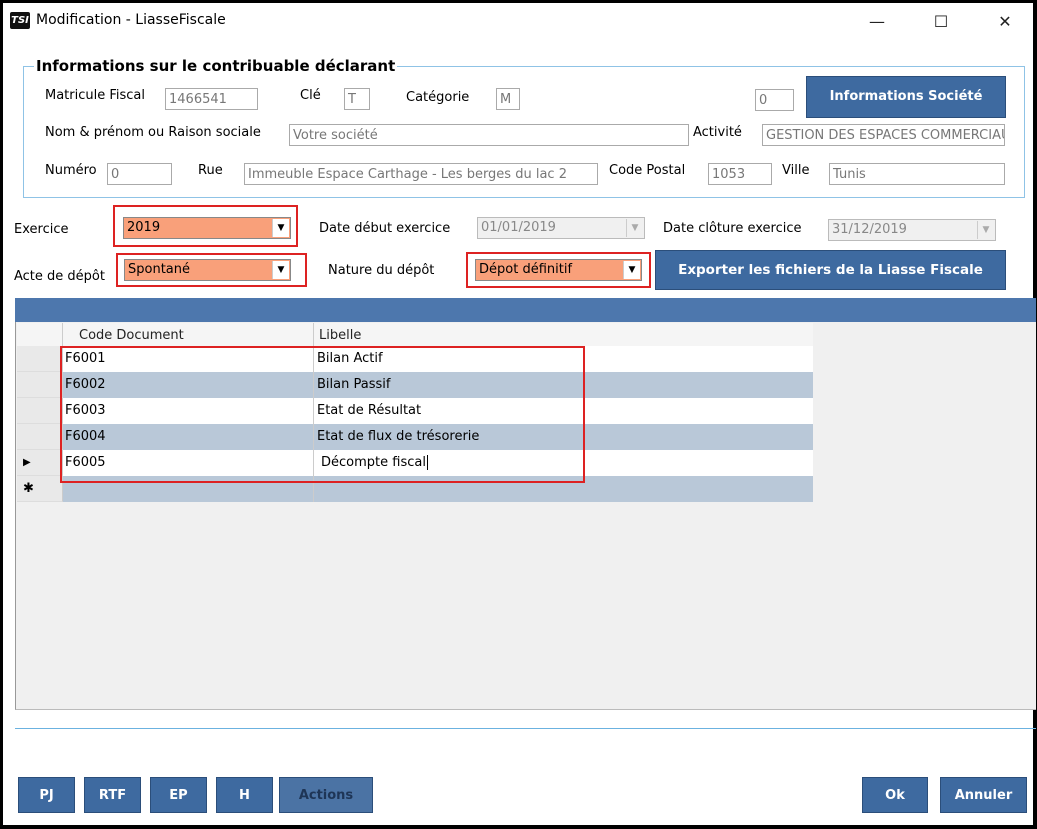  I want to click on exercice-value: 2019, so click(144, 227).